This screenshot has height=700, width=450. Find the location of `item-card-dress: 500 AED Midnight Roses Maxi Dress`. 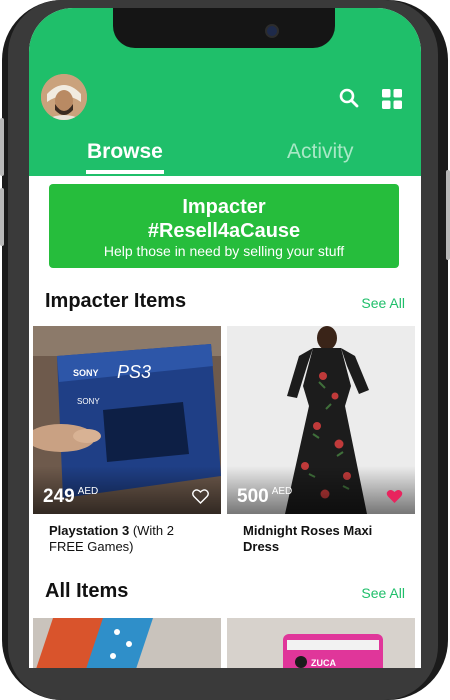

item-card-dress: 500 AED Midnight Roses Maxi Dress is located at coordinates (321, 448).